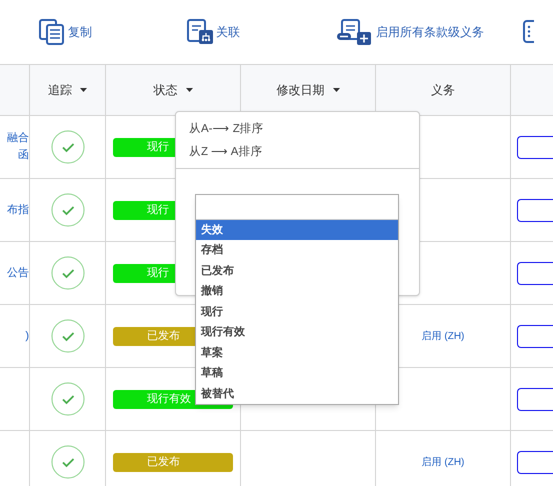 The image size is (553, 486). Describe the element at coordinates (308, 90) in the screenshot. I see `column-header: 修改日期` at that location.